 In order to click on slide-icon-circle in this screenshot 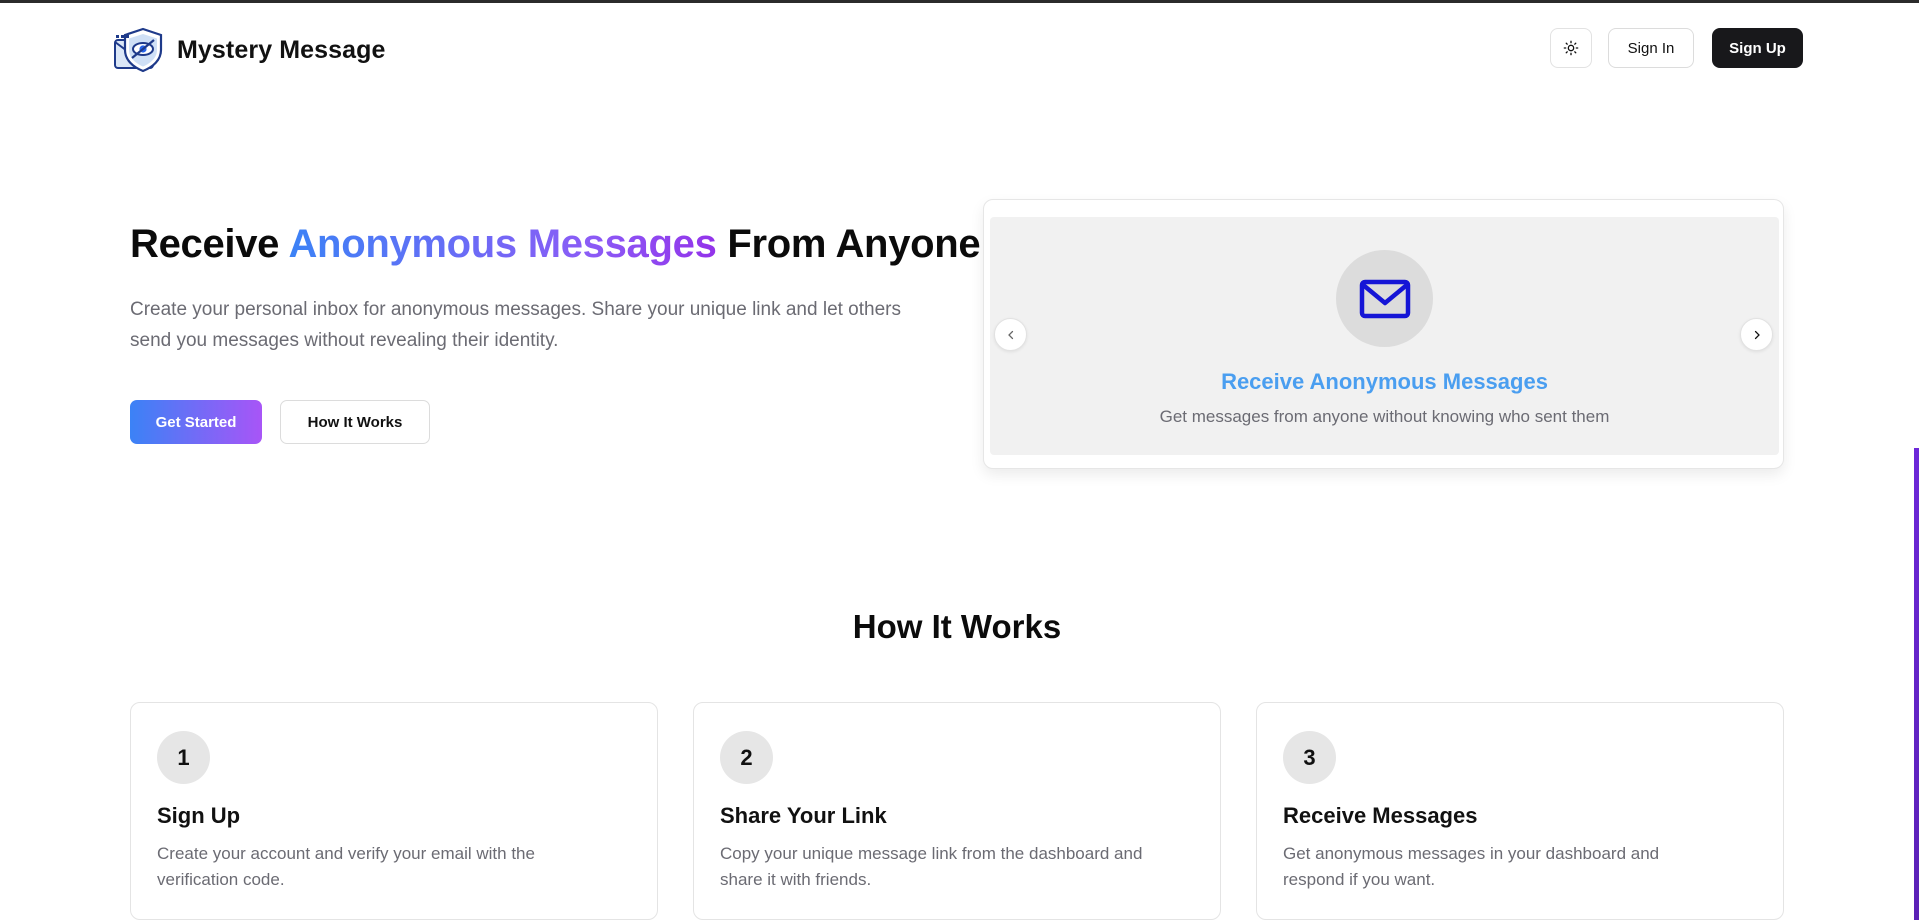, I will do `click(1384, 298)`.